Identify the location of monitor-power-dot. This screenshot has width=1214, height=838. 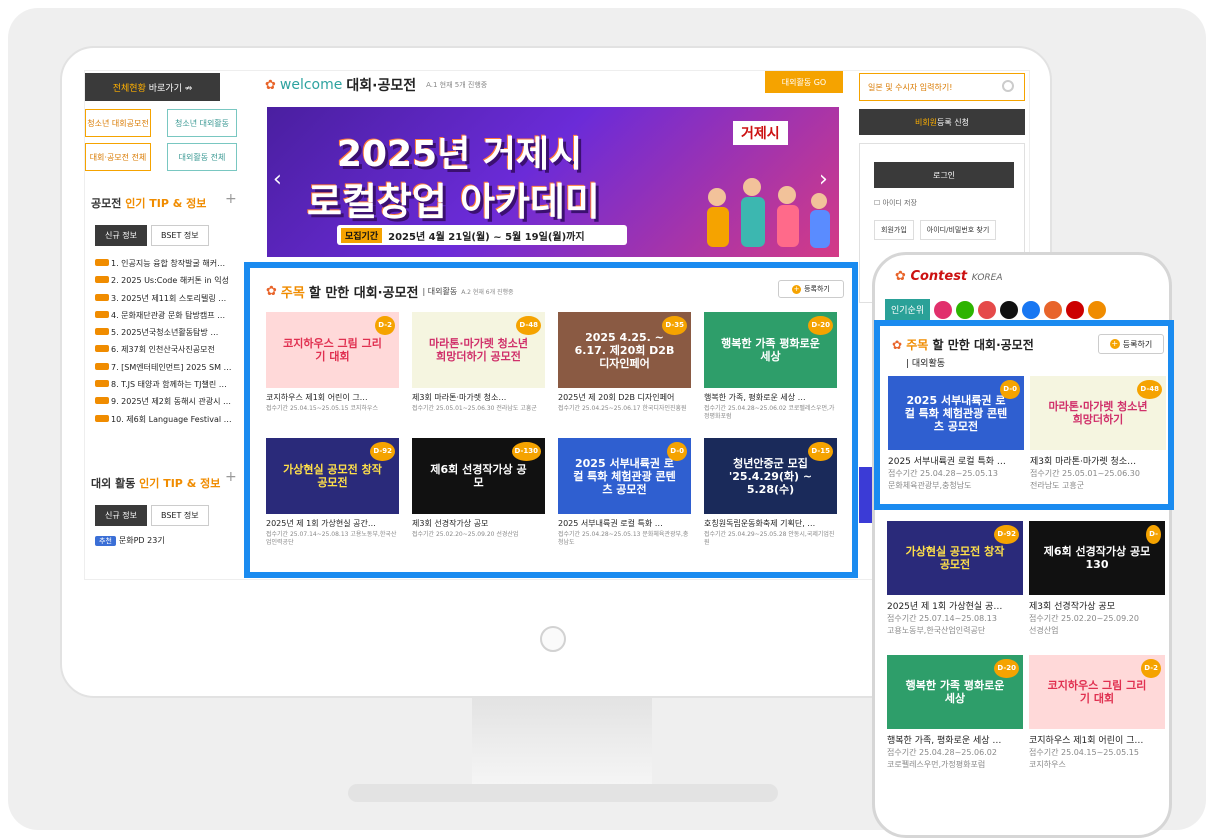
(553, 639).